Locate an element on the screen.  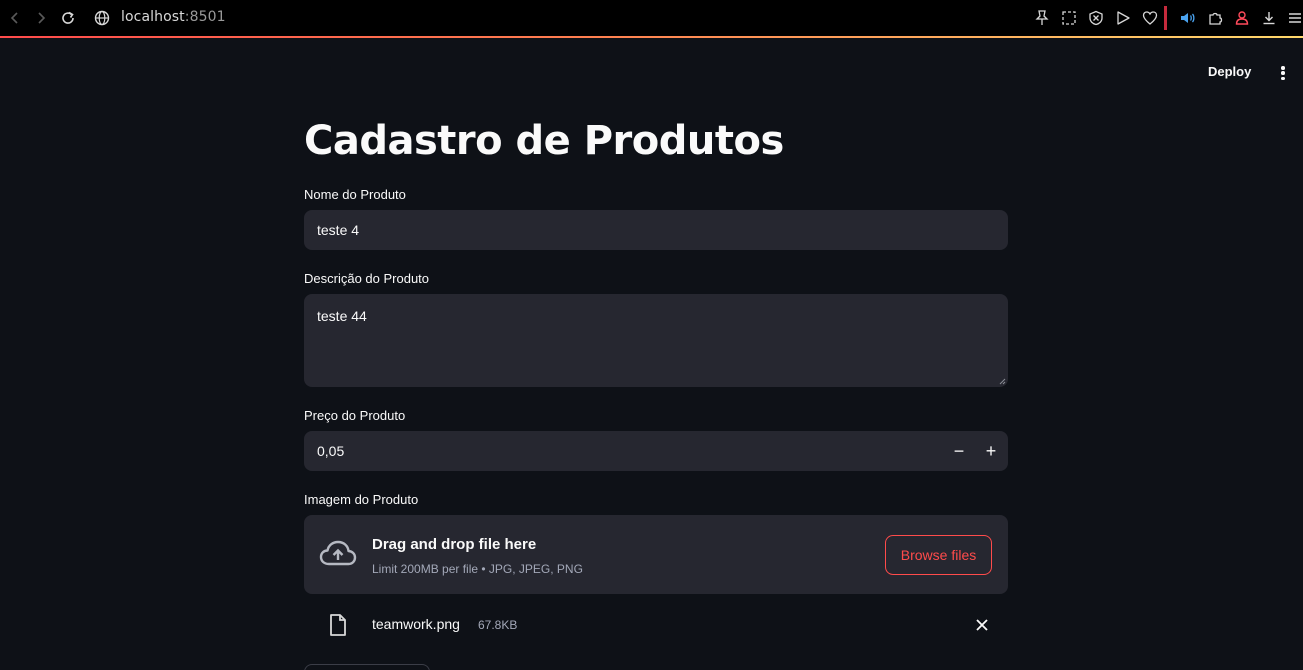
url-host: localhost is located at coordinates (153, 17).